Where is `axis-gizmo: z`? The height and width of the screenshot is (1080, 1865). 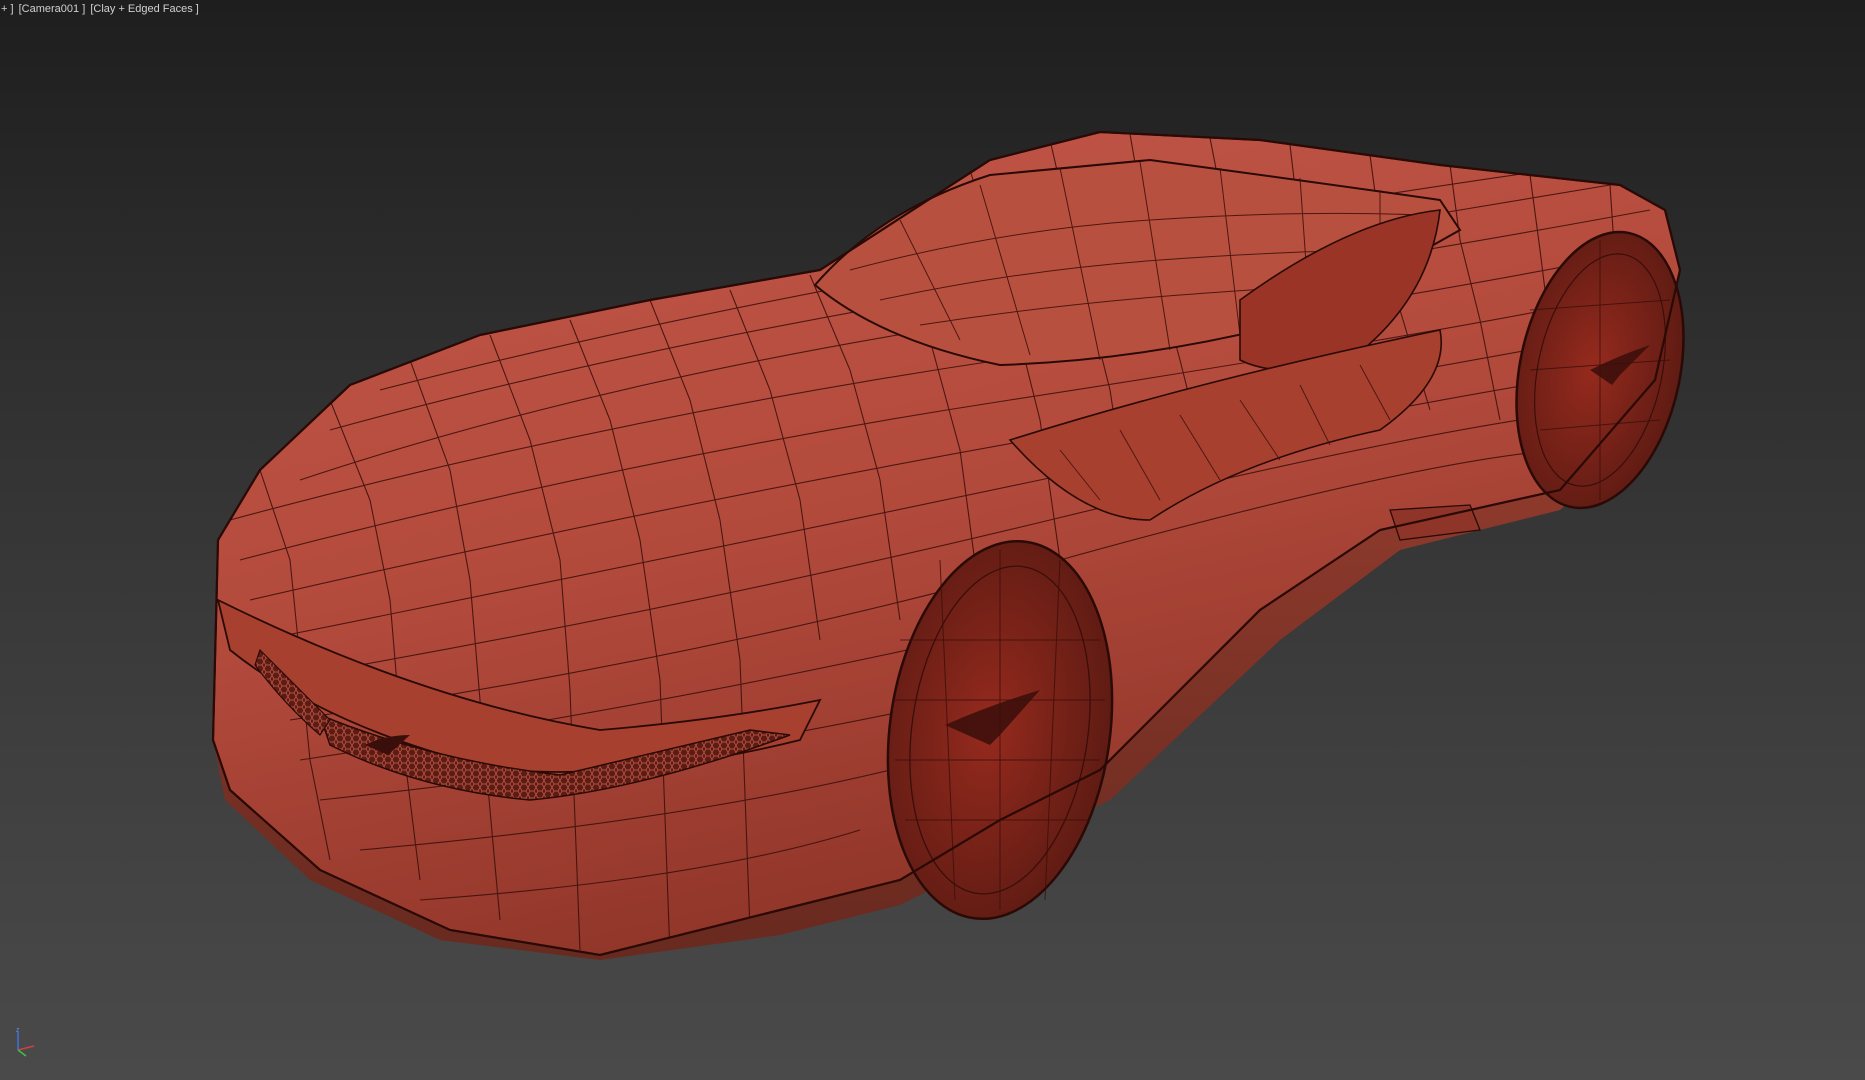 axis-gizmo: z is located at coordinates (25, 1042).